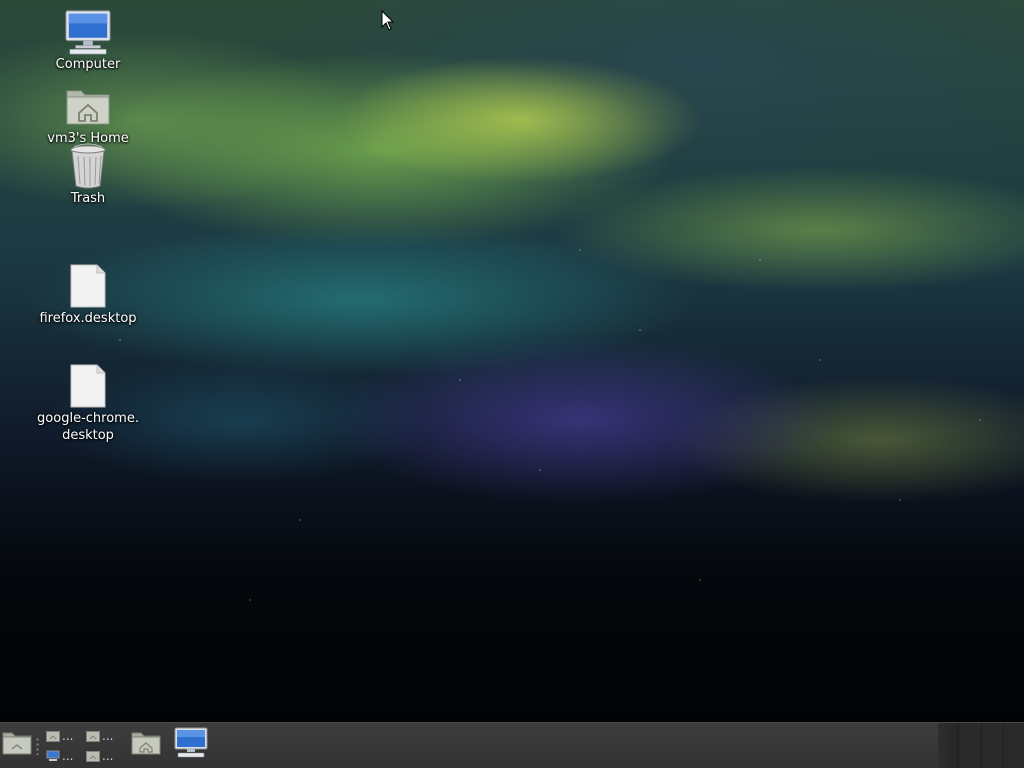  Describe the element at coordinates (88, 427) in the screenshot. I see `desktop-icon-label: google-chrome. desktop` at that location.